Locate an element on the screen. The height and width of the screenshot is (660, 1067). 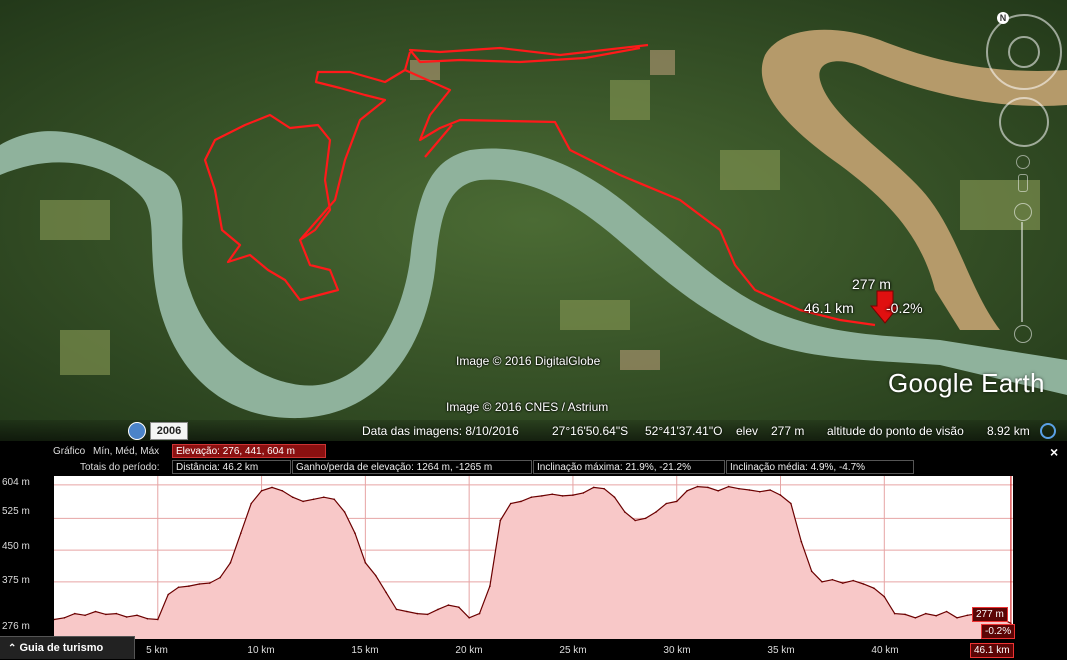
imagery-credit-cnes: Image © 2016 CNES / Astrium is located at coordinates (527, 407).